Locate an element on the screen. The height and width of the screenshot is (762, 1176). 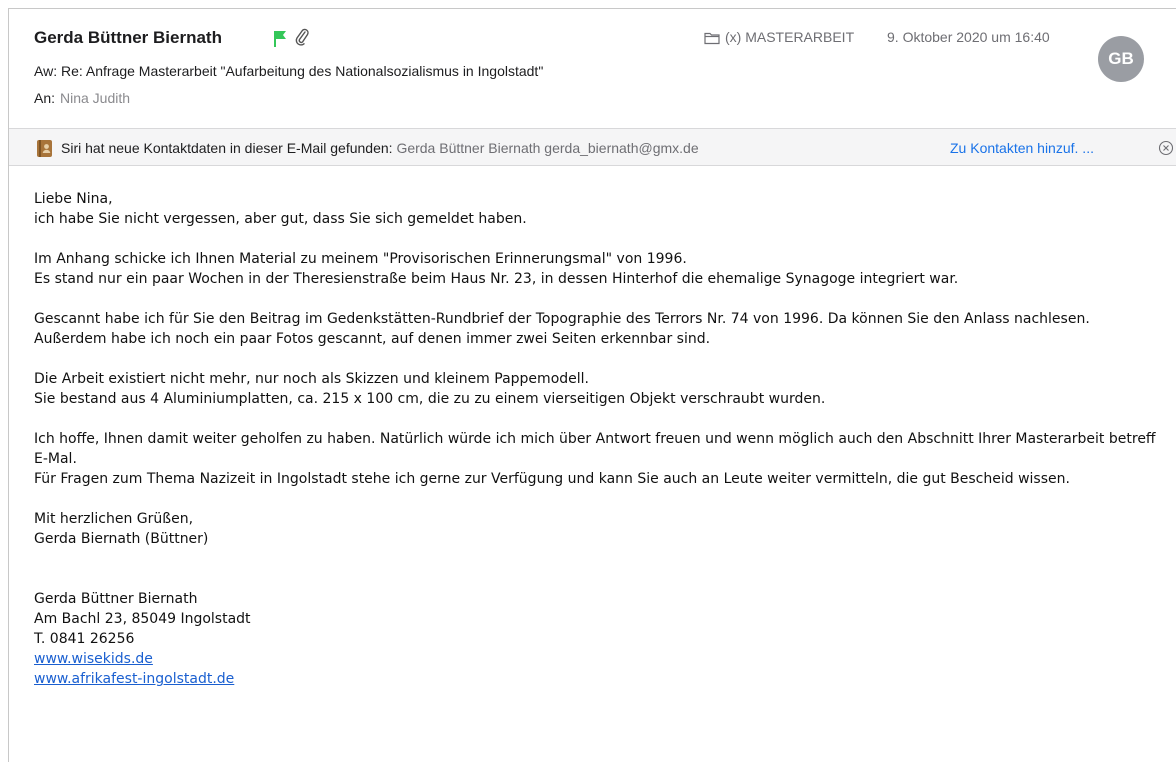
avatar: GB is located at coordinates (1121, 59).